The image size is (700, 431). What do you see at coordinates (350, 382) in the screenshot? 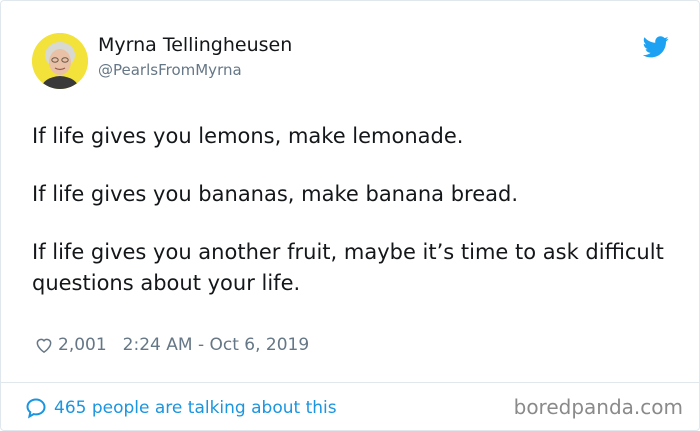
I see `divider` at bounding box center [350, 382].